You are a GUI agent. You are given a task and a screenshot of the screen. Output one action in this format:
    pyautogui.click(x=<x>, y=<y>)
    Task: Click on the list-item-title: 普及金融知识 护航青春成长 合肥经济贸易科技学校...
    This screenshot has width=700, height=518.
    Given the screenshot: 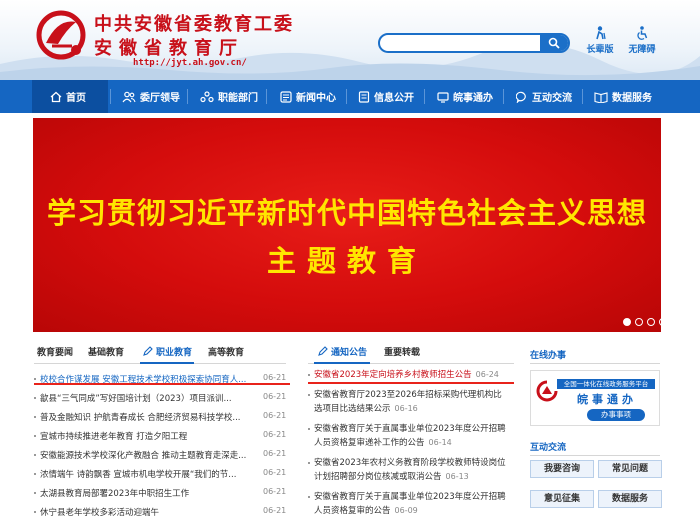 What is the action you would take?
    pyautogui.click(x=140, y=418)
    